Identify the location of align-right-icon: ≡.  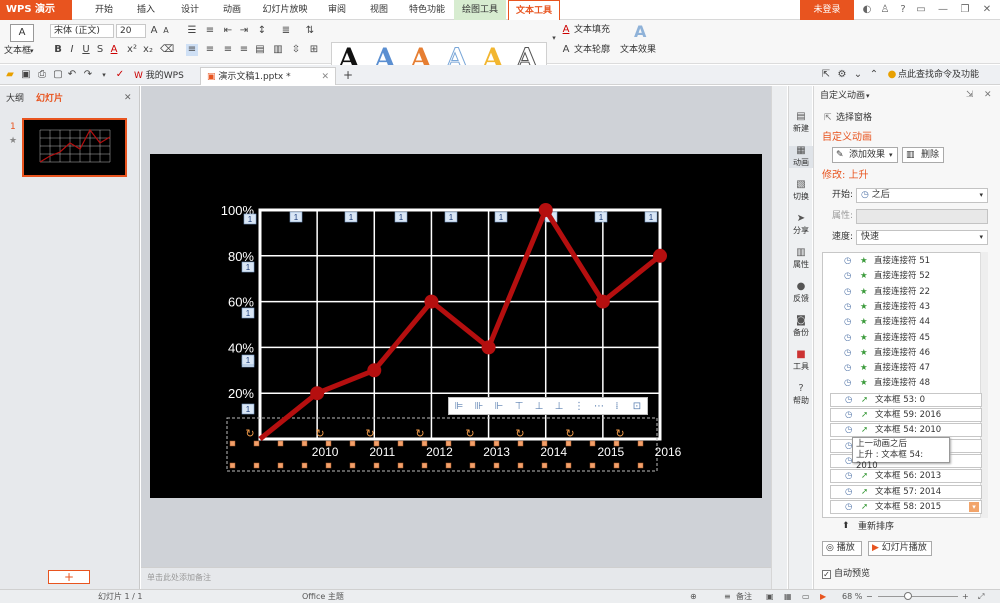
(228, 50).